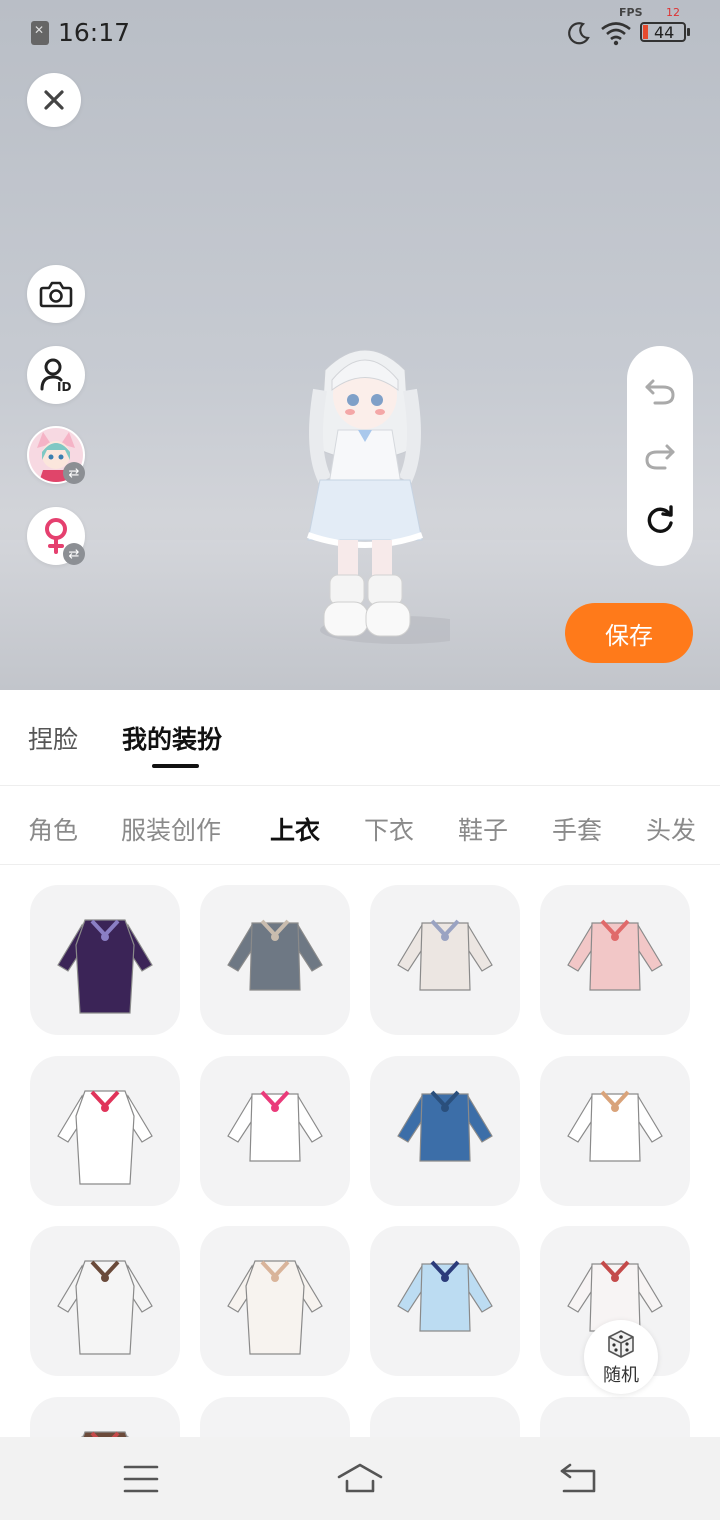 The image size is (720, 1520). I want to click on main-tabs: 捏脸 我的装扮, so click(360, 738).